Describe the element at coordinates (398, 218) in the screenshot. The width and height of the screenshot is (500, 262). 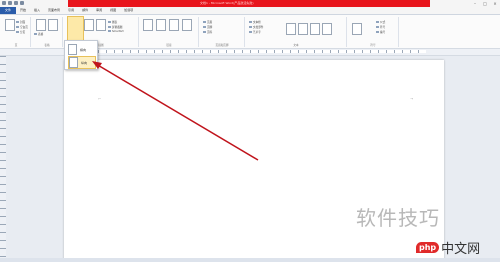
I see `watermark-text: 软件技巧` at that location.